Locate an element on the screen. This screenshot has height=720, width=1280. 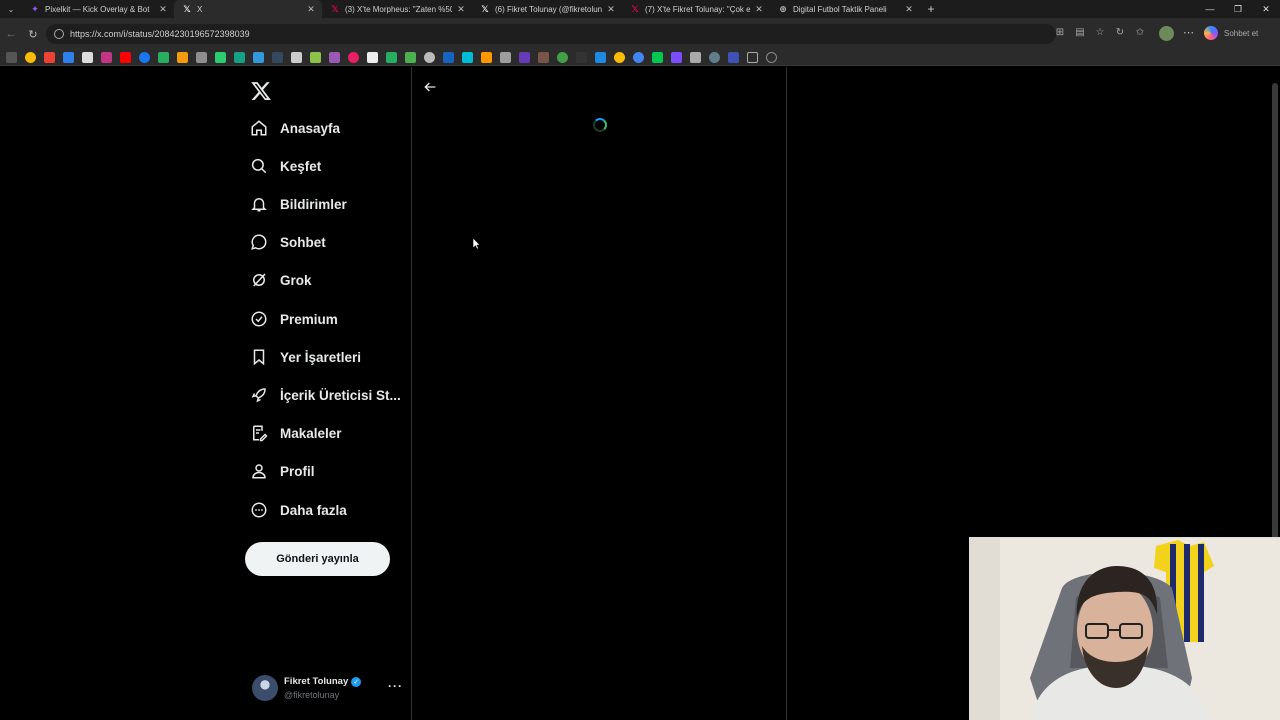
nav-item-home: Anasayfa is located at coordinates (295, 128).